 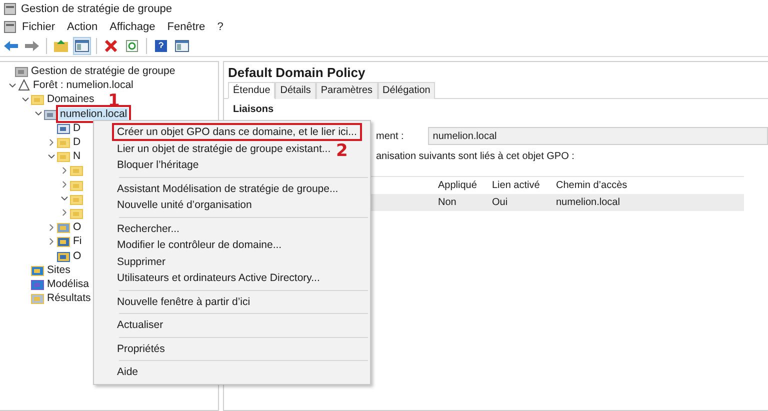 What do you see at coordinates (598, 136) in the screenshot?
I see `location-field: numelion.local` at bounding box center [598, 136].